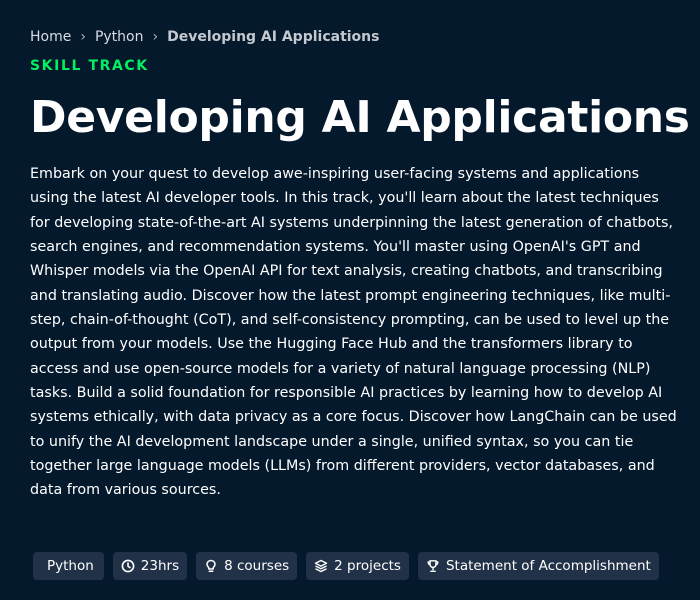 This screenshot has width=700, height=600. What do you see at coordinates (548, 566) in the screenshot?
I see `tag-label: Statement of Accomplishment` at bounding box center [548, 566].